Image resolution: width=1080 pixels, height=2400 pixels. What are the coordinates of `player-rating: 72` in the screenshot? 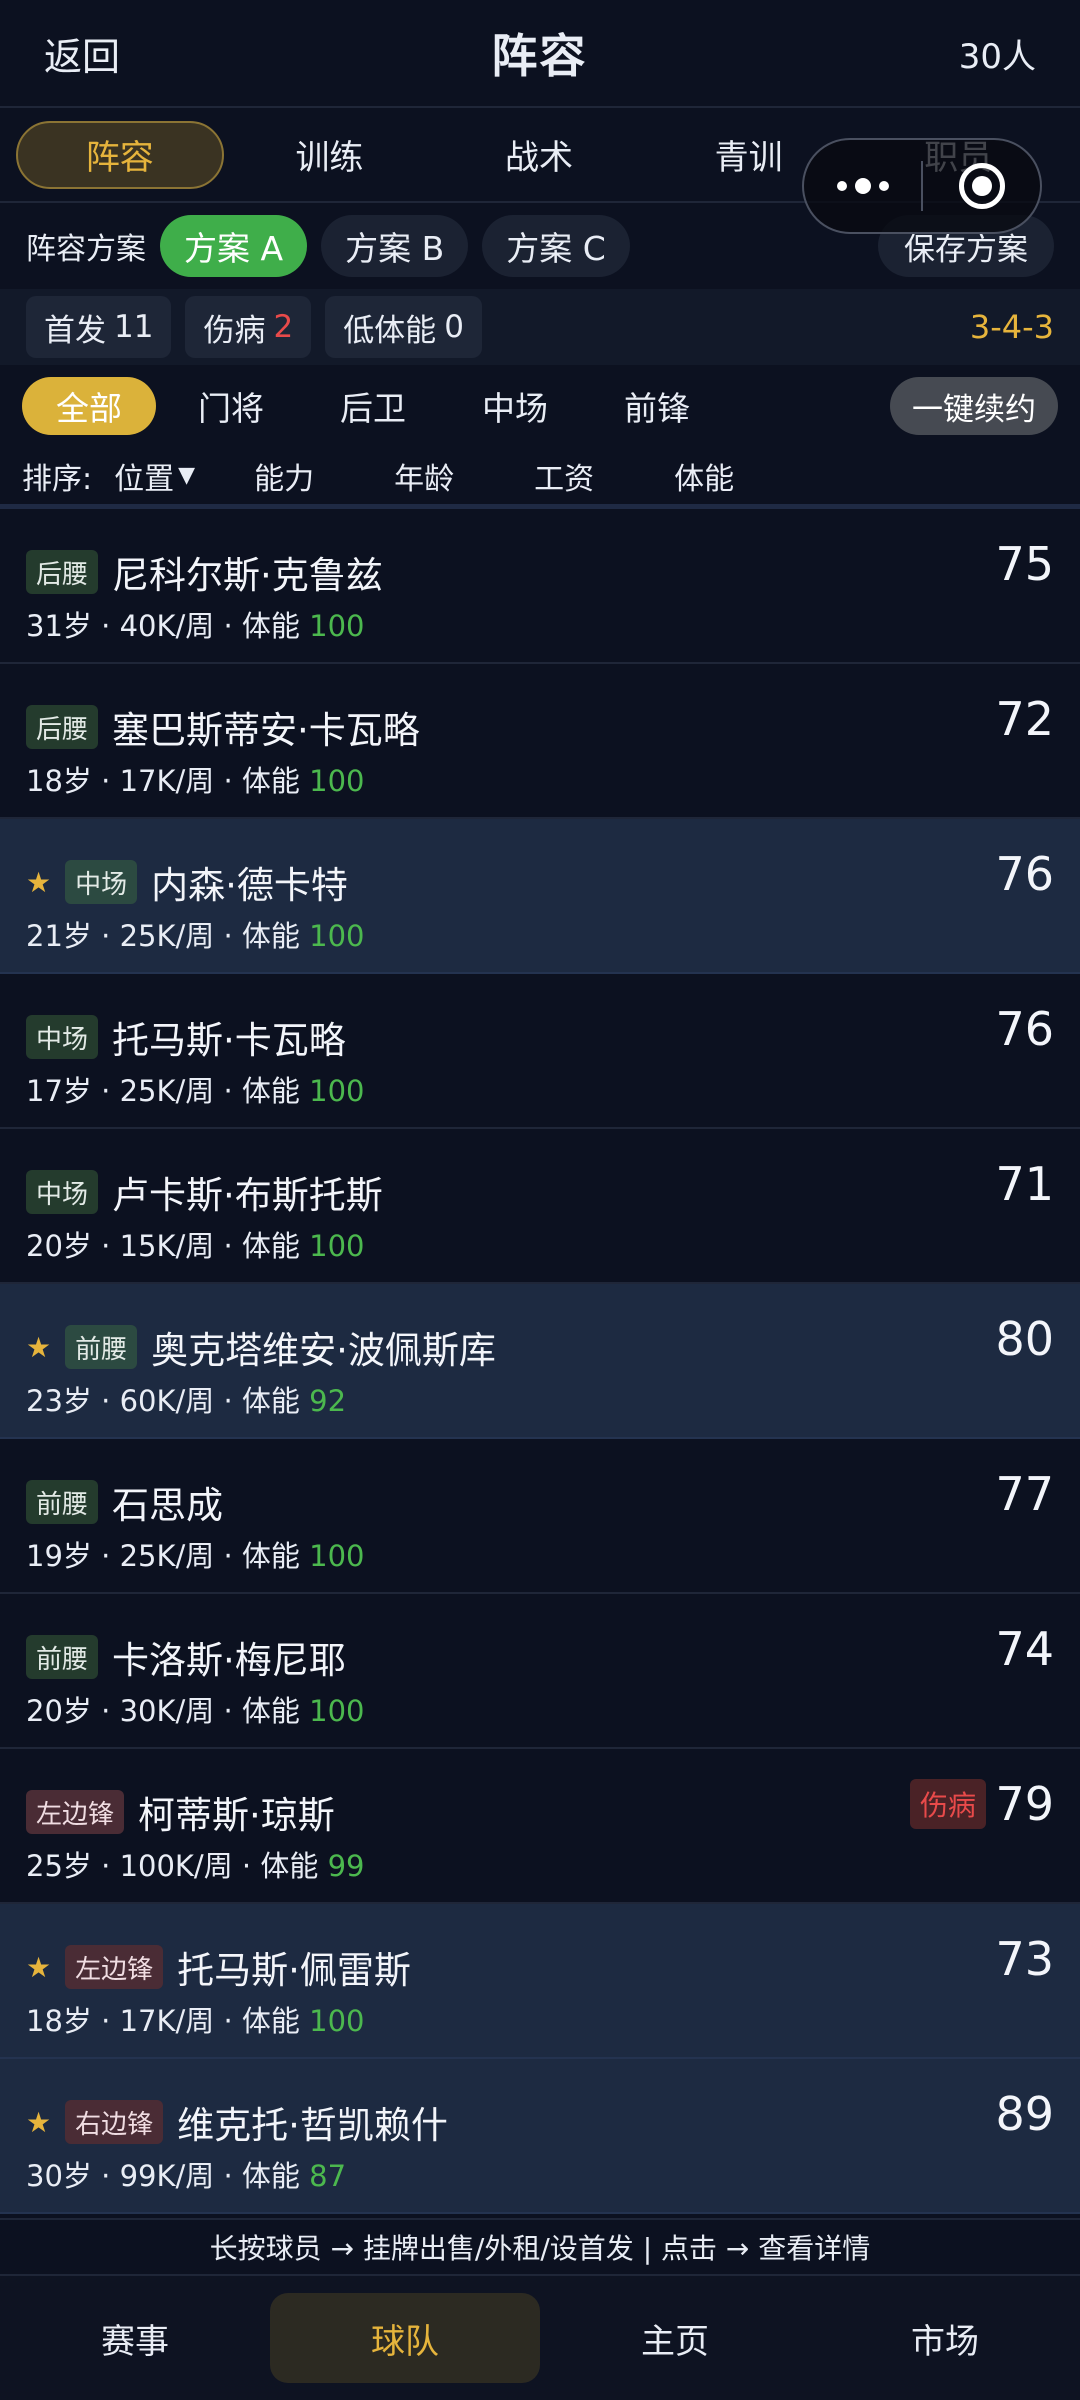 It's located at (1024, 719).